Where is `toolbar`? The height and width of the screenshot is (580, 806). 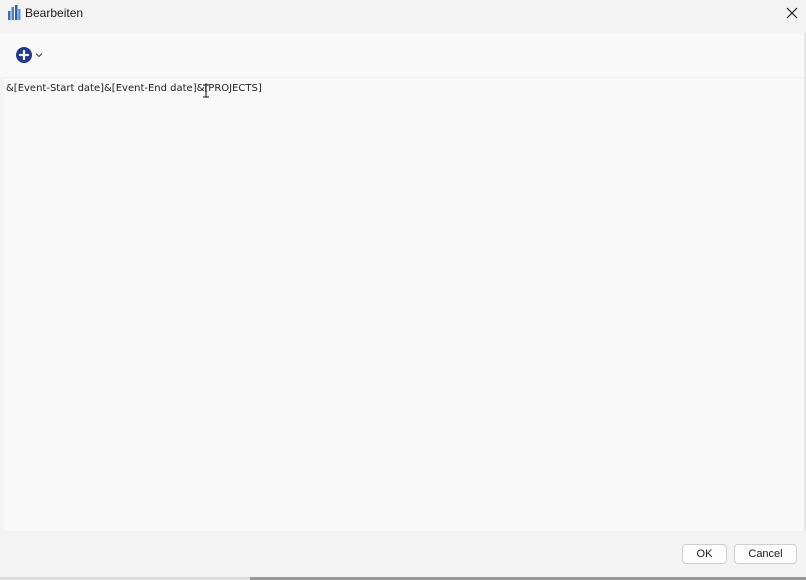
toolbar is located at coordinates (402, 55).